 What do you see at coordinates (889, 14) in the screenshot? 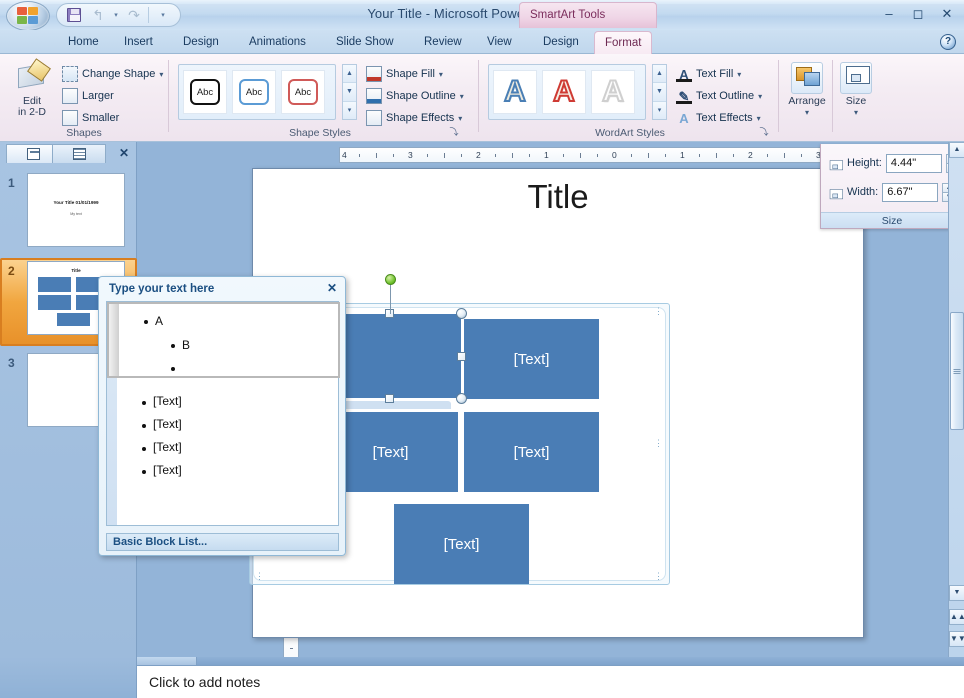
I see `minimize-button: –` at bounding box center [889, 14].